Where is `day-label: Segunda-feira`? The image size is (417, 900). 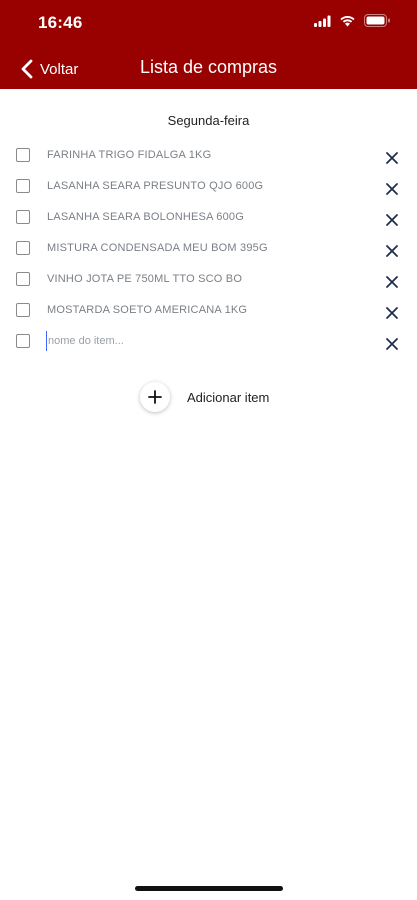
day-label: Segunda-feira is located at coordinates (208, 120).